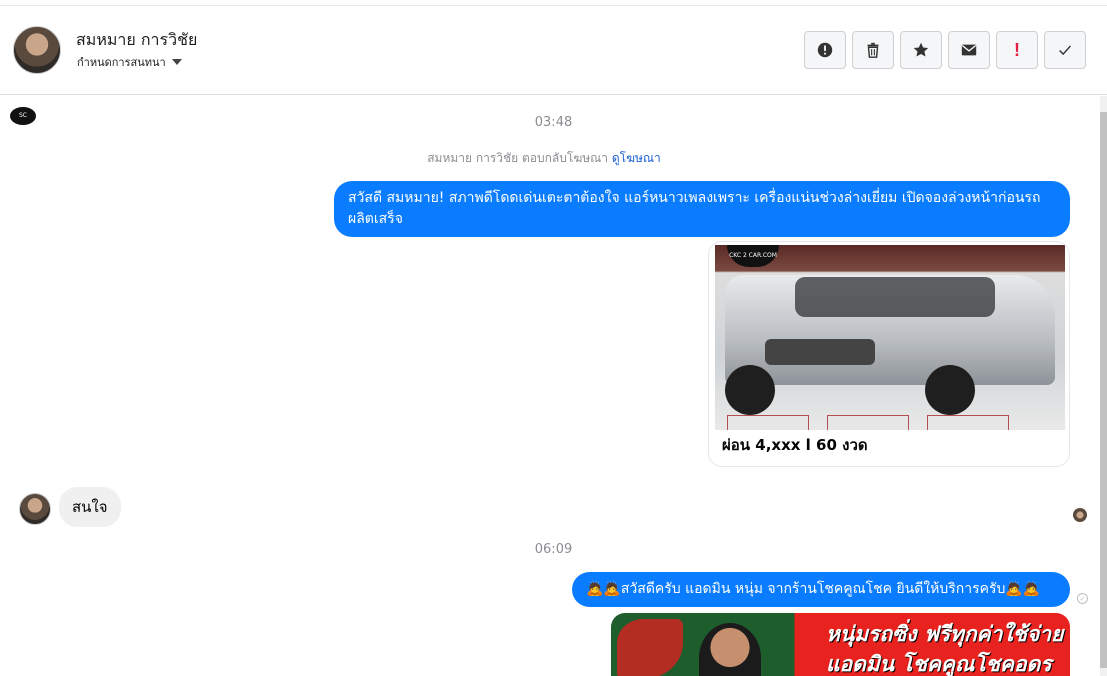  Describe the element at coordinates (730, 649) in the screenshot. I see `admin-photo` at that location.